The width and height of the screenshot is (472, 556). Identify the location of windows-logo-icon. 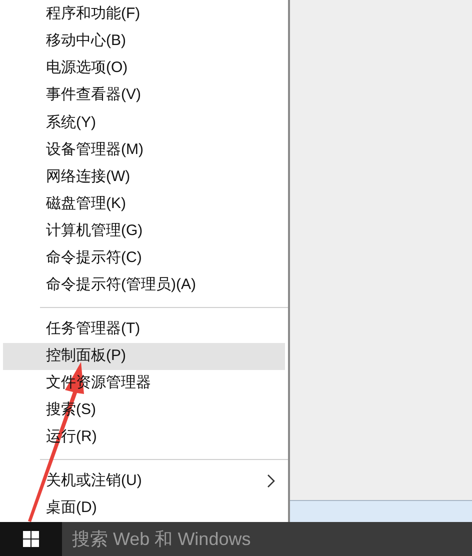
(31, 539).